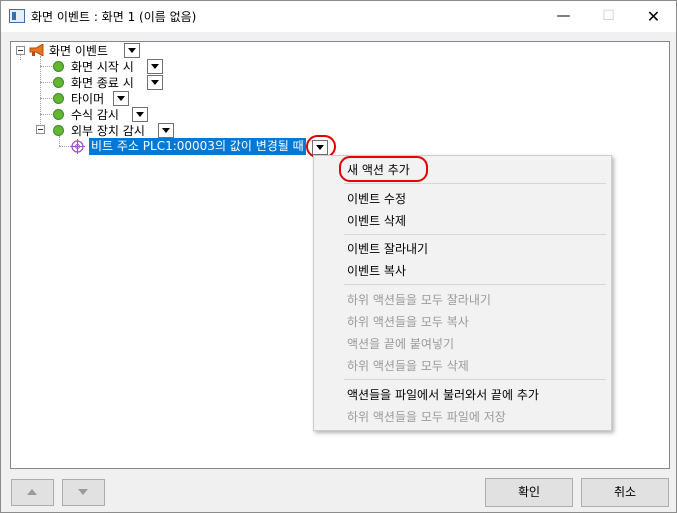 The image size is (677, 513). I want to click on screen-start-dropdown-button, so click(155, 66).